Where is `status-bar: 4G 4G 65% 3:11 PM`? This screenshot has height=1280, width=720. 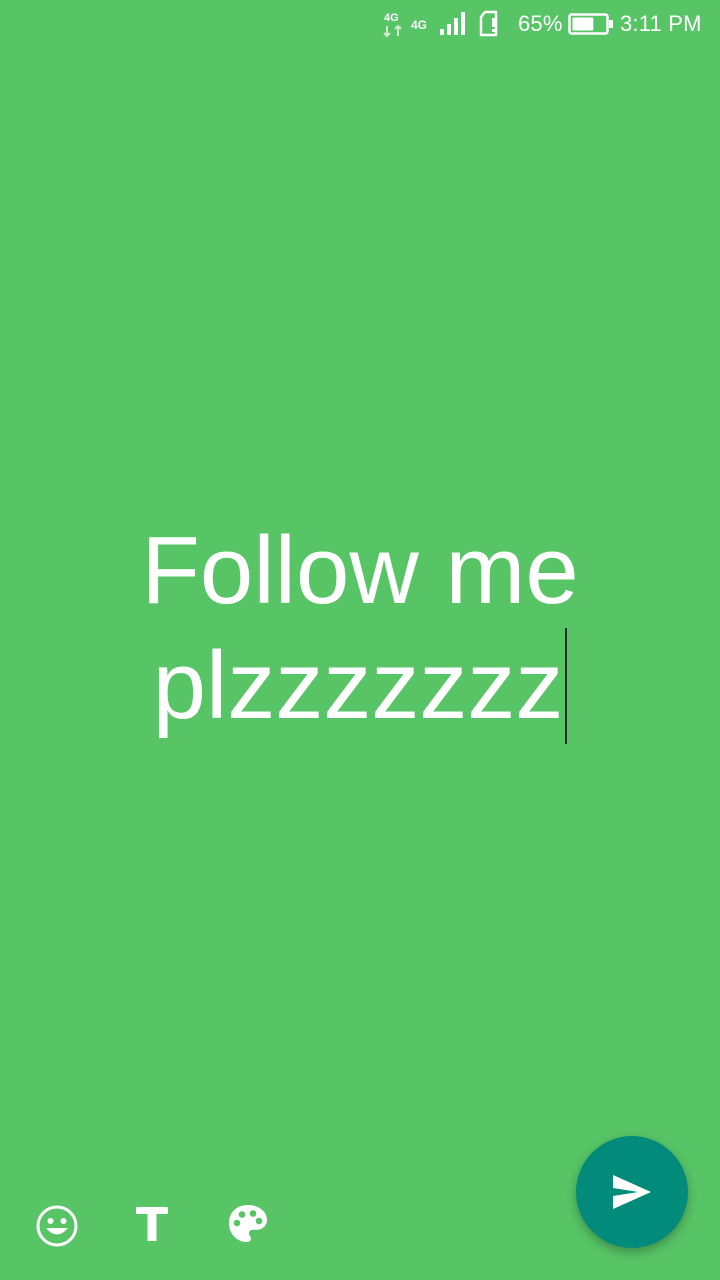
status-bar: 4G 4G 65% 3:11 PM is located at coordinates (360, 24).